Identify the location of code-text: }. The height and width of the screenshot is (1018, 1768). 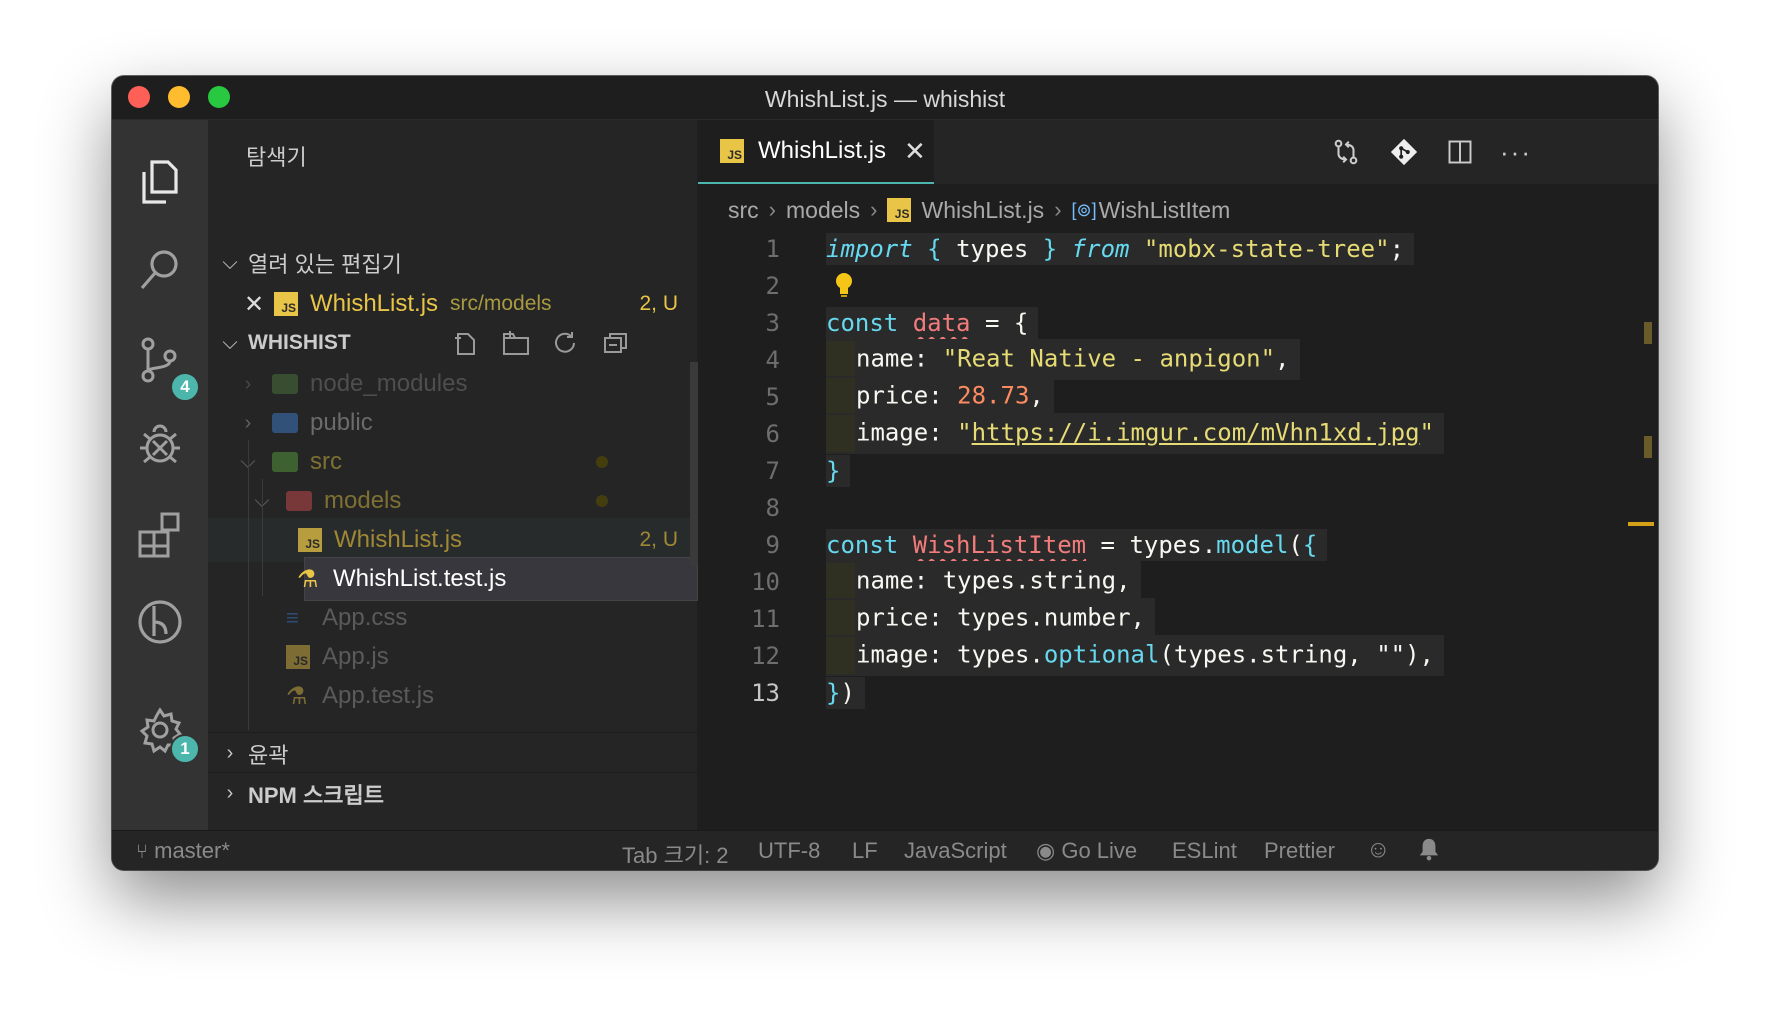
(838, 470).